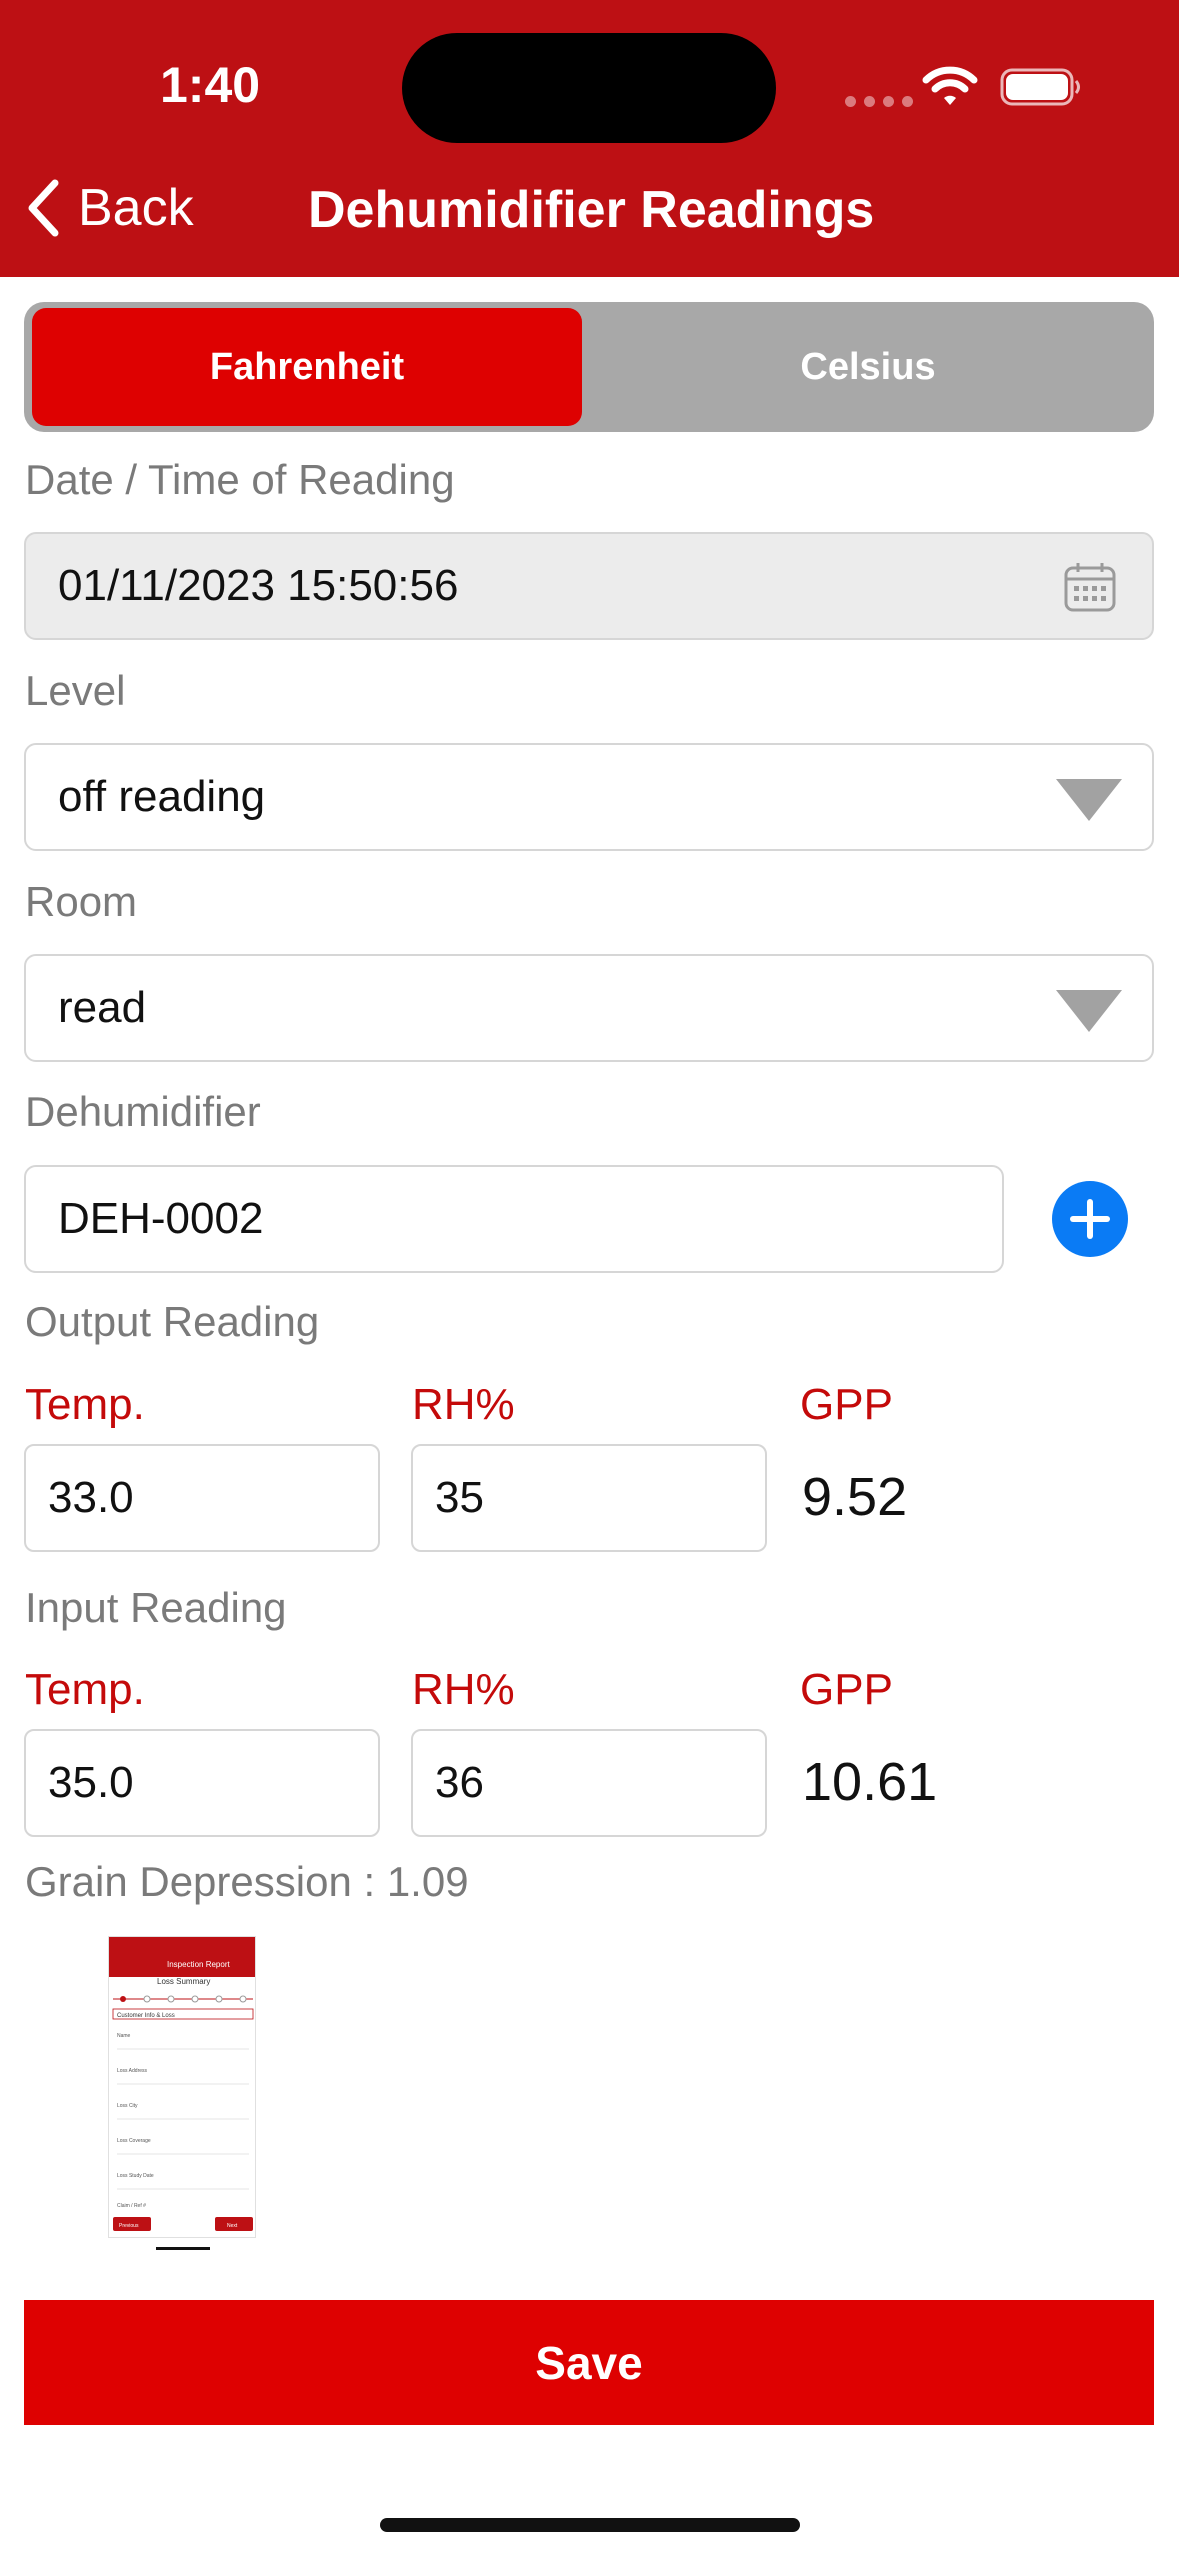  Describe the element at coordinates (846, 1404) in the screenshot. I see `output-gpp-label: GPP` at that location.